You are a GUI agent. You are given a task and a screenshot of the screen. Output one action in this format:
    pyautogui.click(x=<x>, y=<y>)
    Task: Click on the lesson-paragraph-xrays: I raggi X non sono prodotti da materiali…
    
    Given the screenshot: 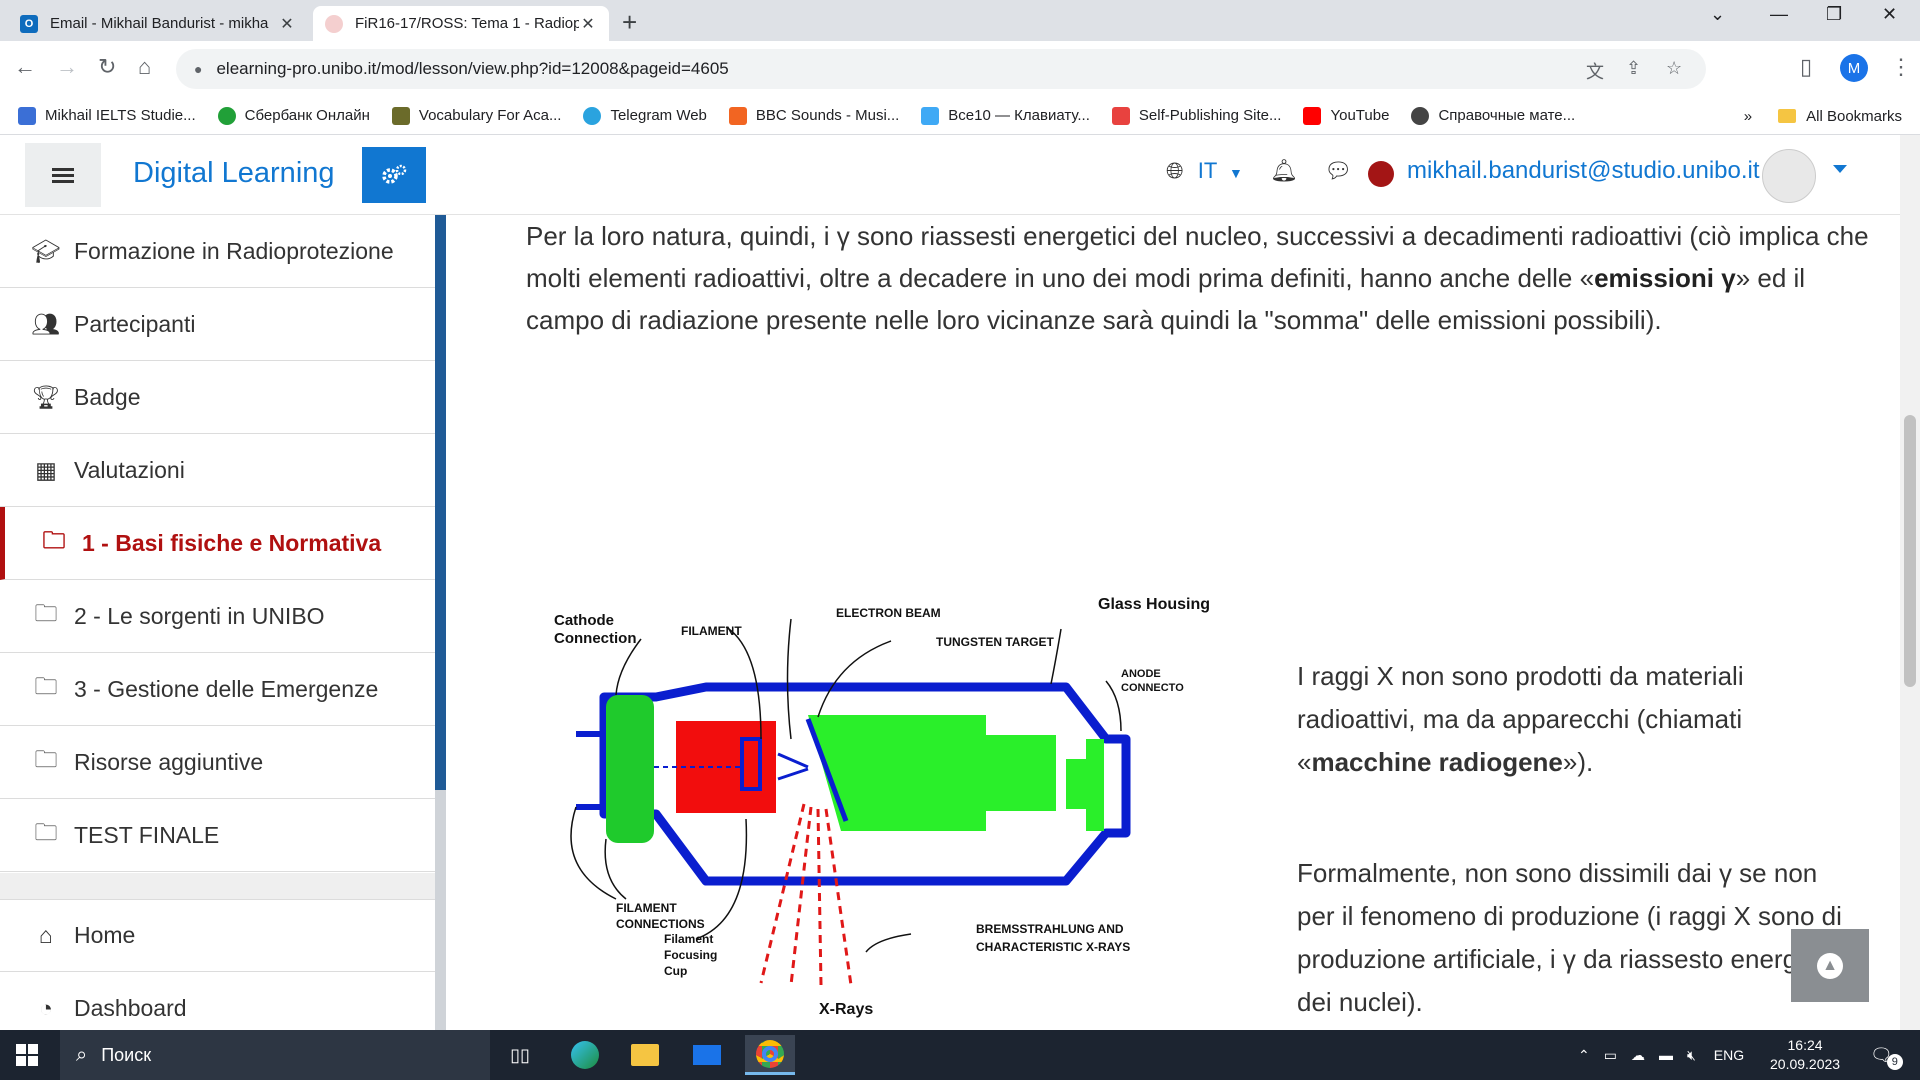 What is the action you would take?
    pyautogui.click(x=1520, y=719)
    